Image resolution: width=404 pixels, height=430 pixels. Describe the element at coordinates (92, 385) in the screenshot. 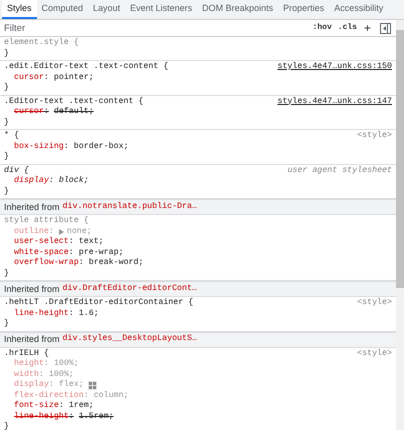

I see `flexbox-editor-icon` at that location.